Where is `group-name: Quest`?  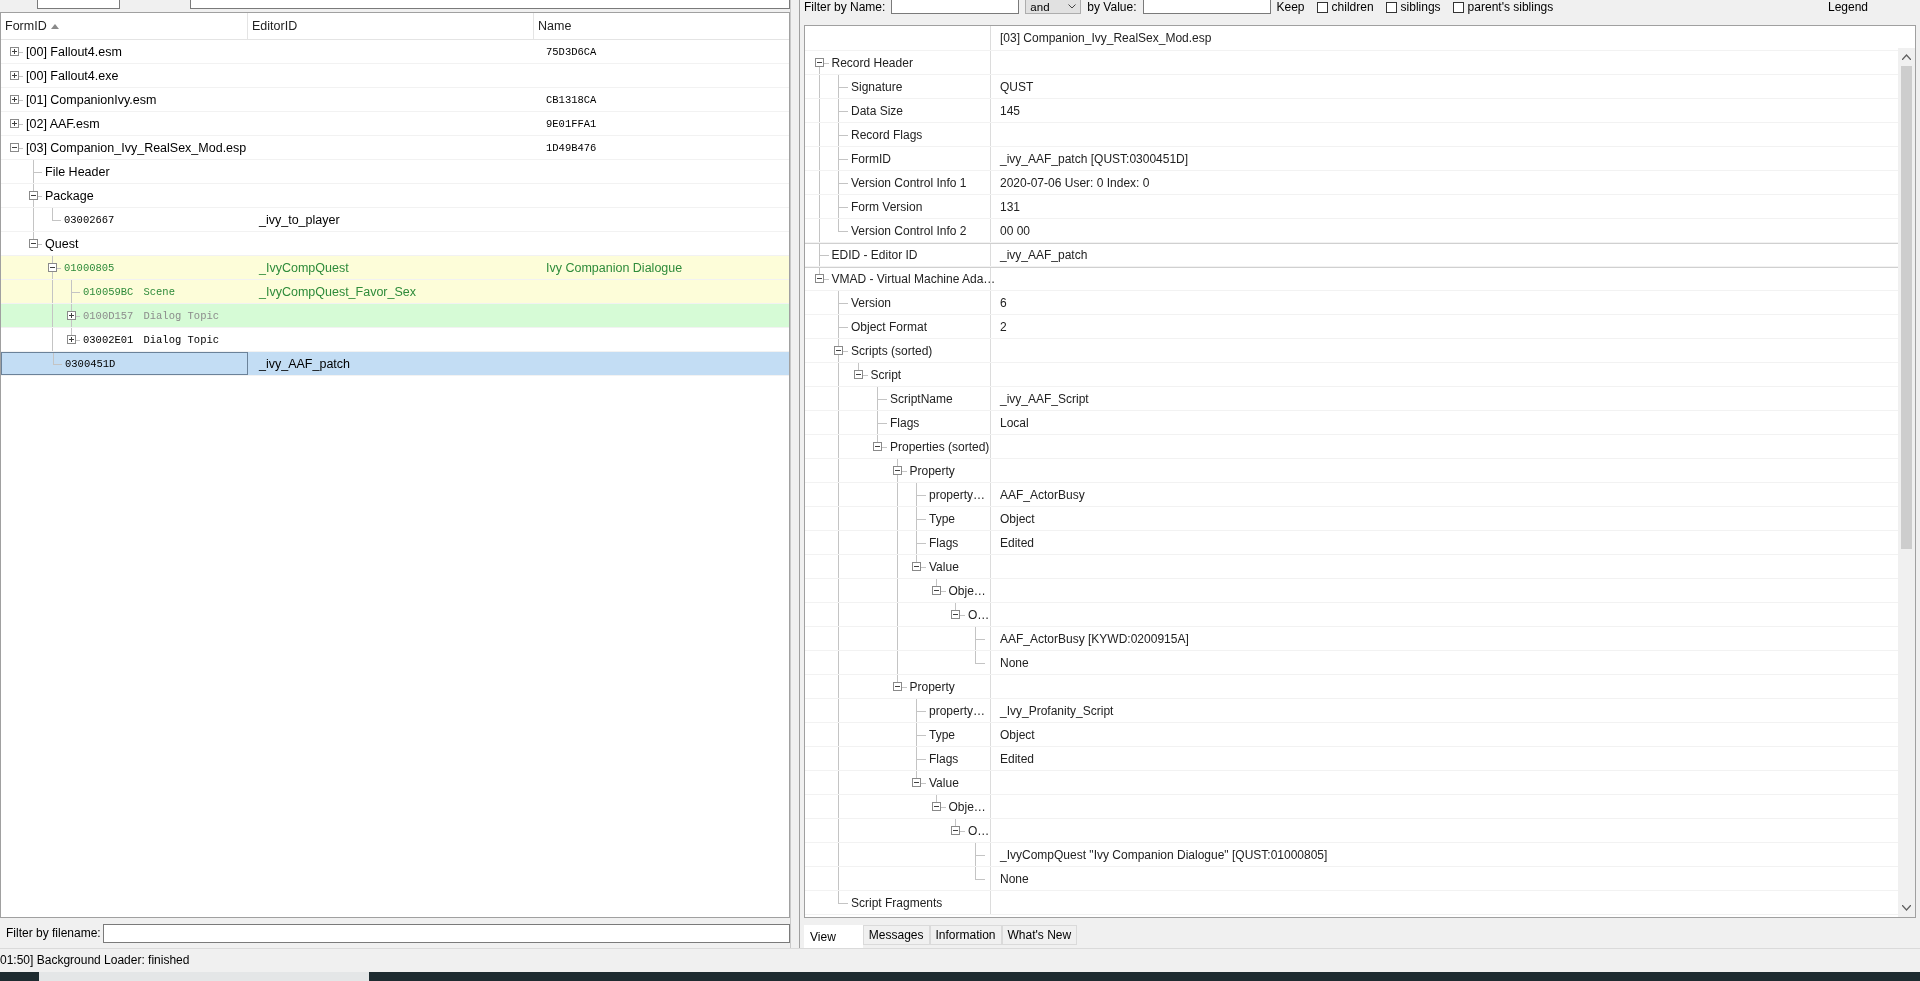 group-name: Quest is located at coordinates (62, 243).